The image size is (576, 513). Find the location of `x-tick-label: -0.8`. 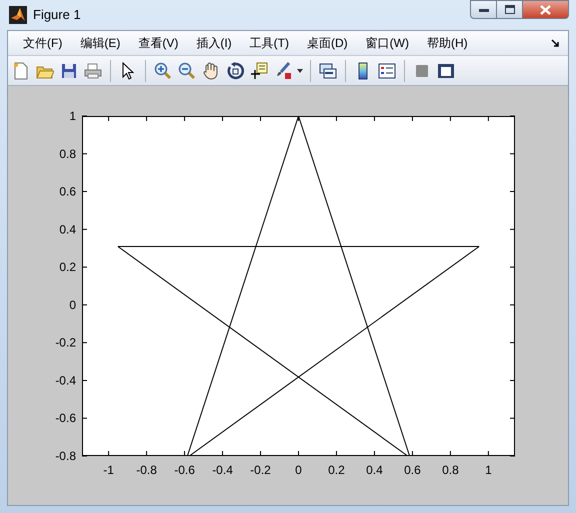

x-tick-label: -0.8 is located at coordinates (146, 470).